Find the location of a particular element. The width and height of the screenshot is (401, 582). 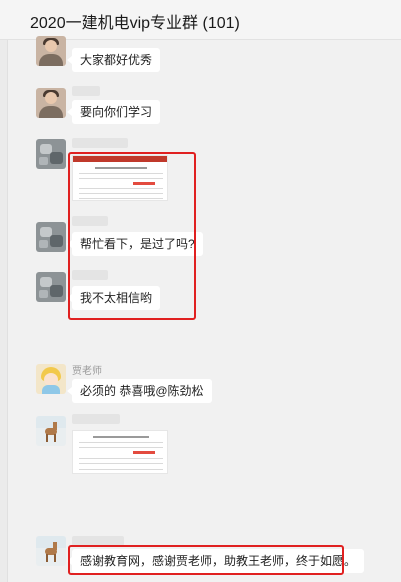

message-bubble: 必须的 恭喜哦@陈劲松 is located at coordinates (139, 391).